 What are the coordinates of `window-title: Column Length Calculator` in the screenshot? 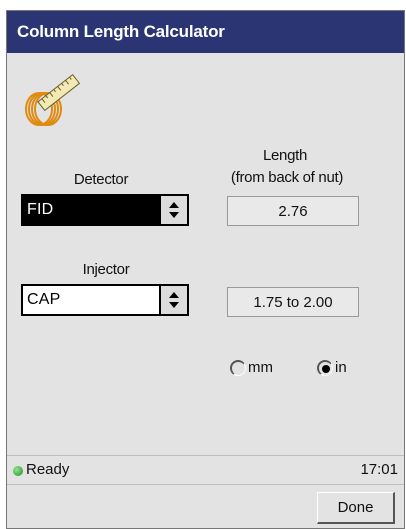 It's located at (121, 31).